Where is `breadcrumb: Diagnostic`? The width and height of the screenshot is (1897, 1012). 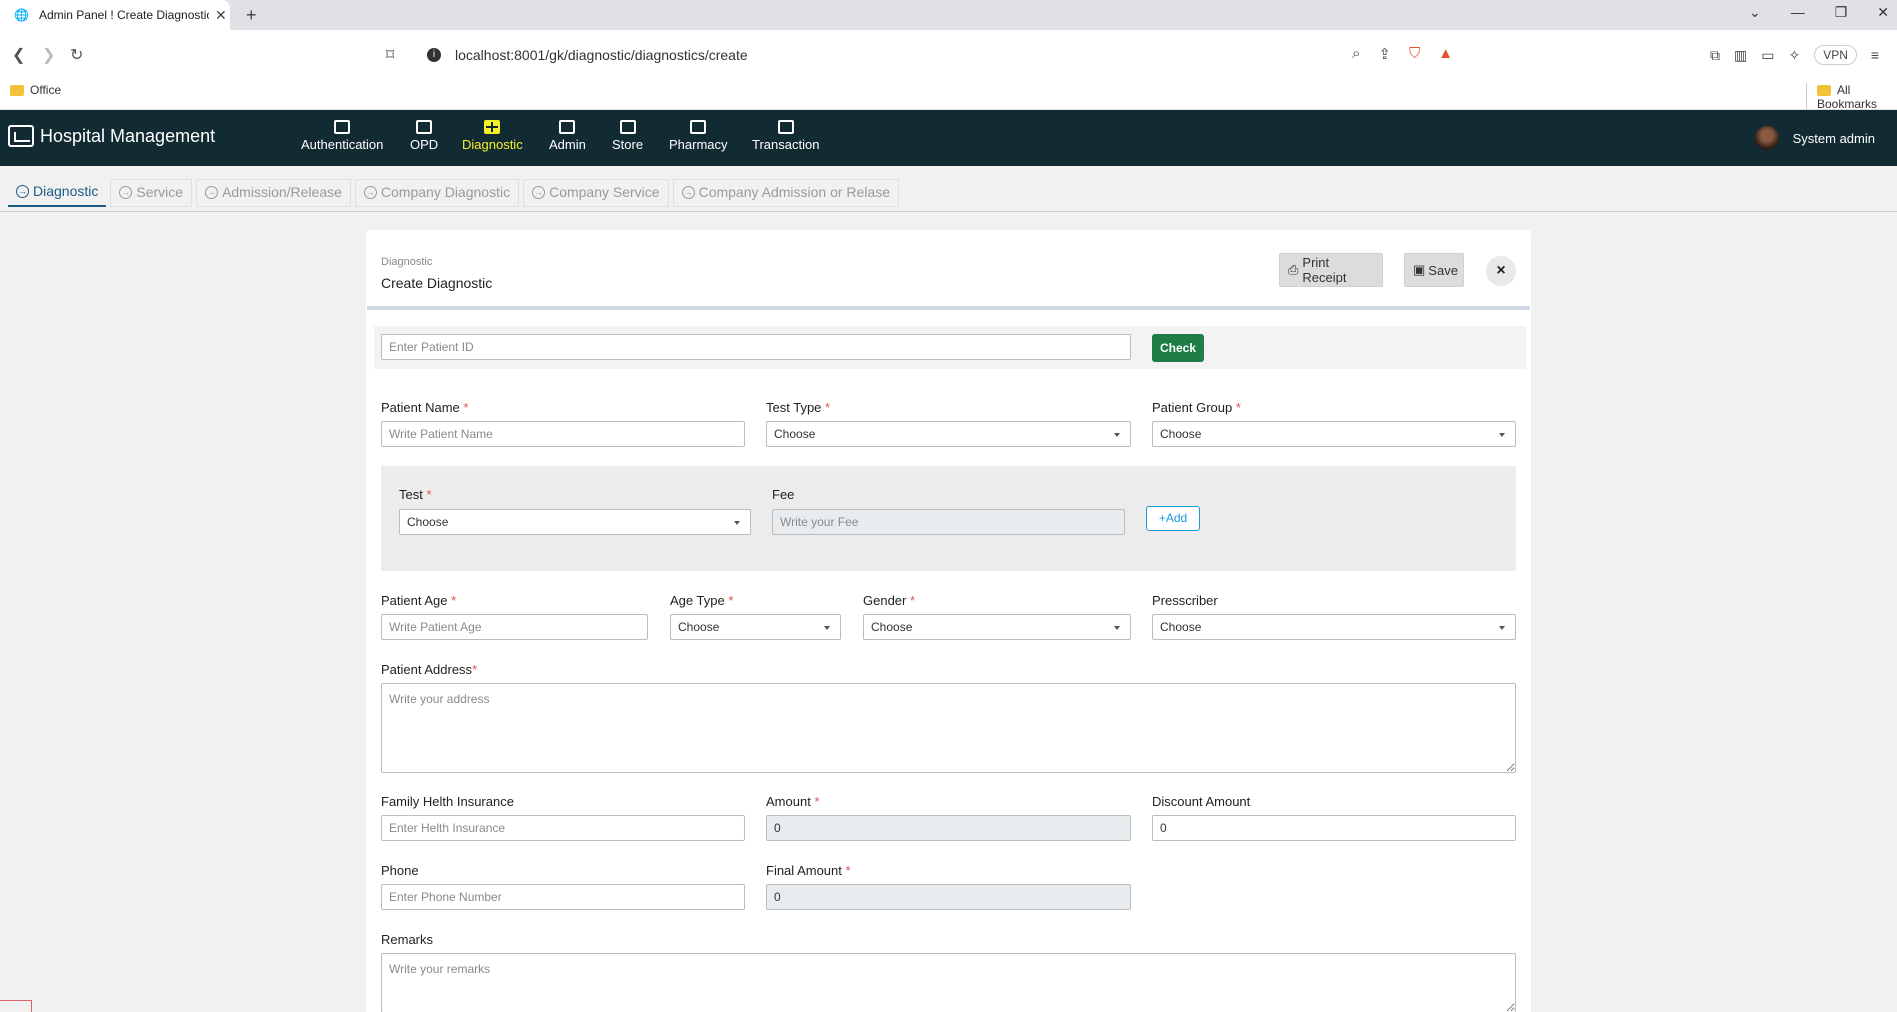
breadcrumb: Diagnostic is located at coordinates (407, 262).